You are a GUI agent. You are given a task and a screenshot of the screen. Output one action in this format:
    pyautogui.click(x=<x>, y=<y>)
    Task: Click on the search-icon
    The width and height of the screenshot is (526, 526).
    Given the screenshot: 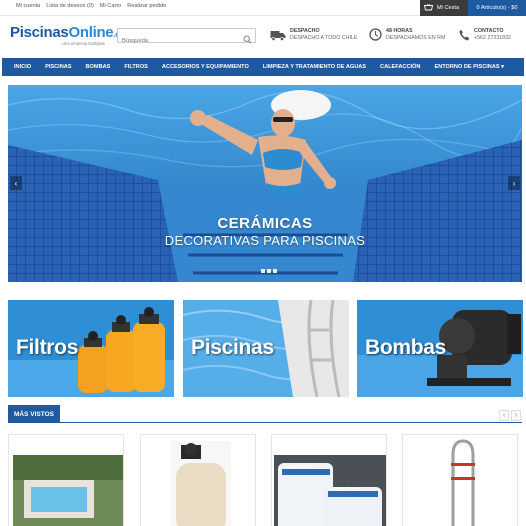 What is the action you would take?
    pyautogui.click(x=247, y=40)
    